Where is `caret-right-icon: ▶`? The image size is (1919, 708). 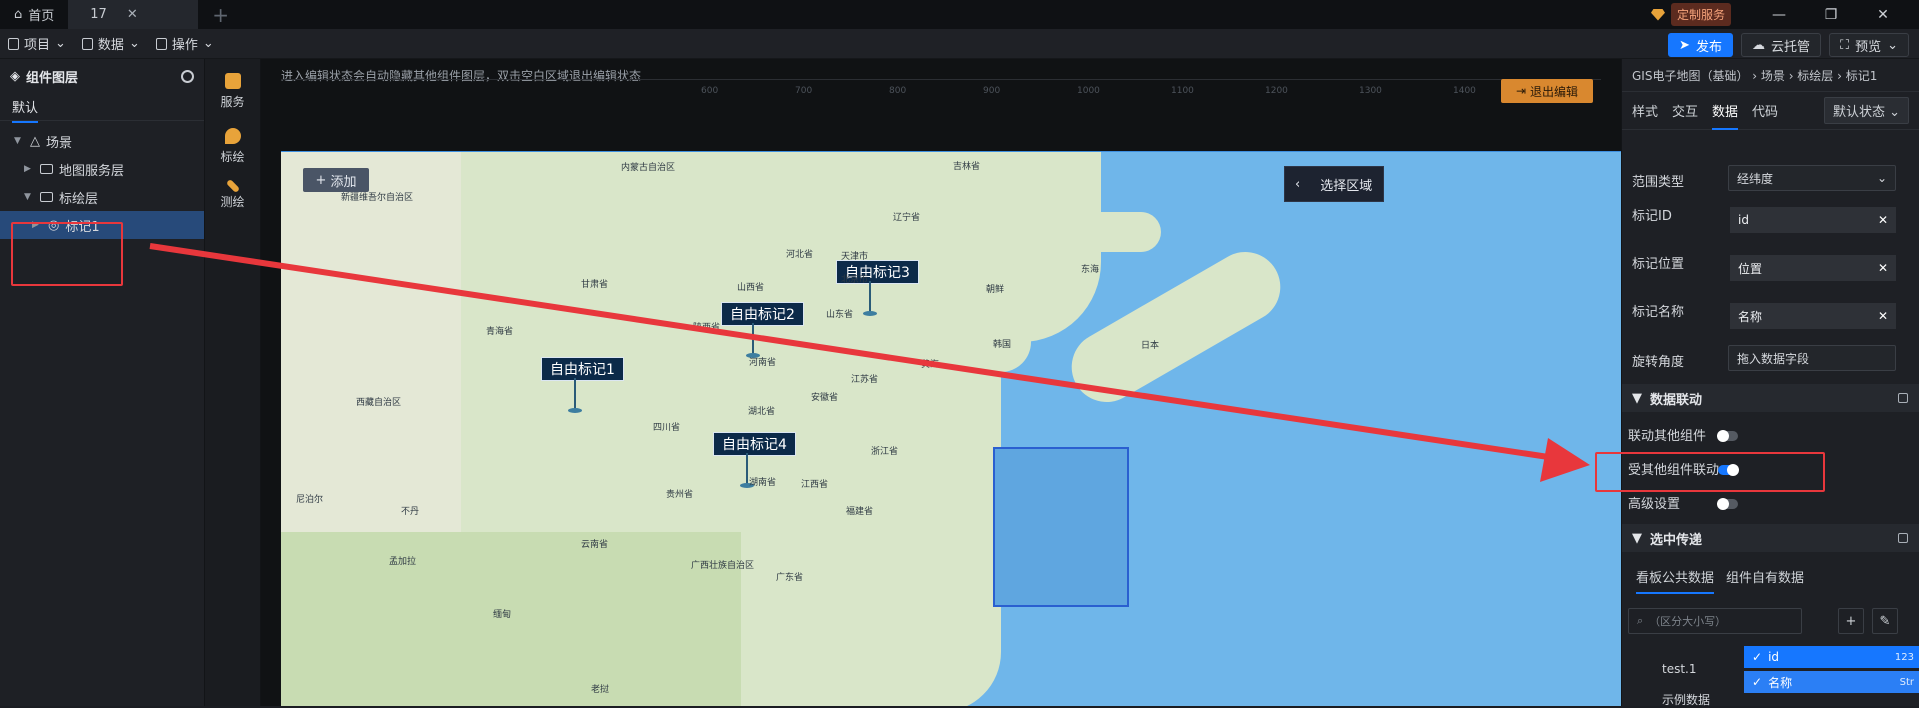
caret-right-icon: ▶ is located at coordinates (27, 169).